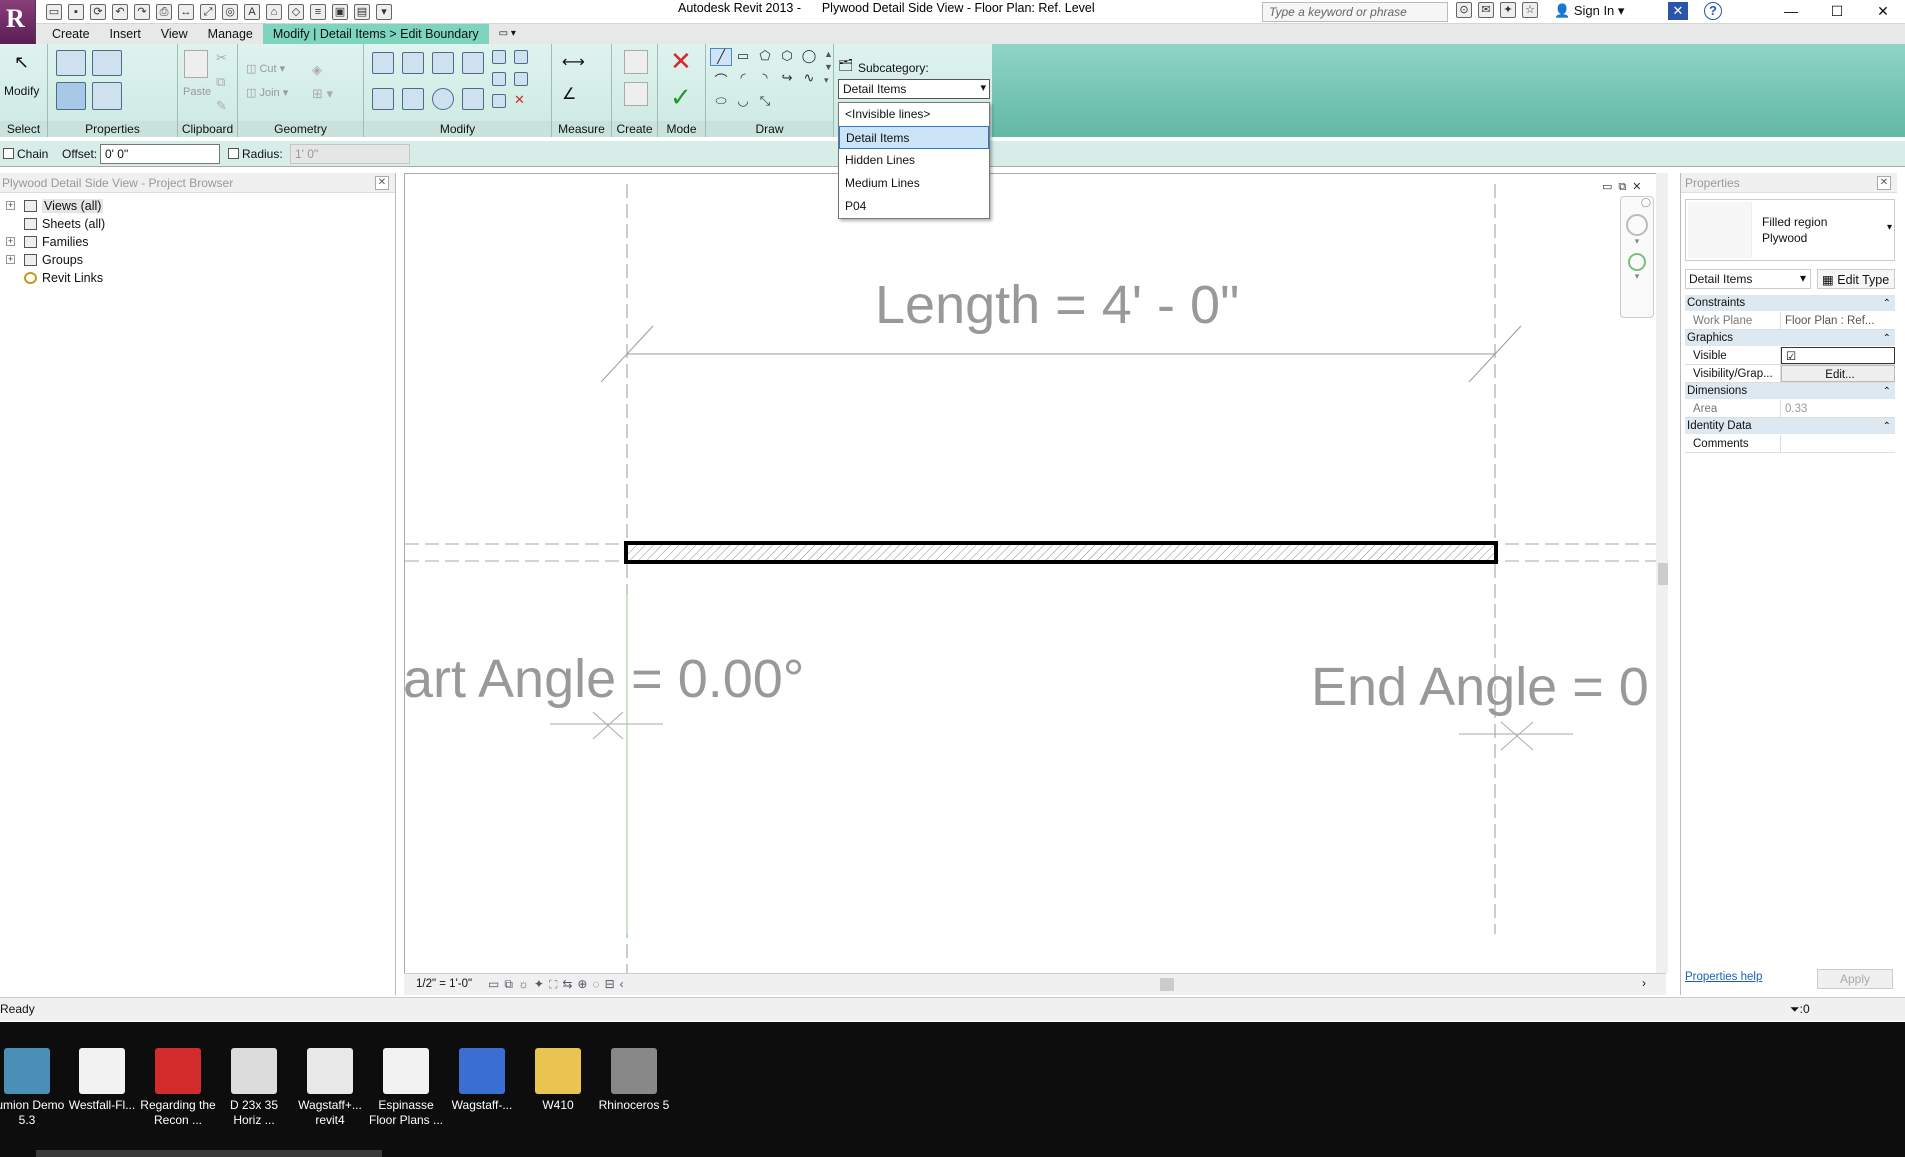 The height and width of the screenshot is (1157, 1905). I want to click on scroll-right-icon: ›, so click(1644, 983).